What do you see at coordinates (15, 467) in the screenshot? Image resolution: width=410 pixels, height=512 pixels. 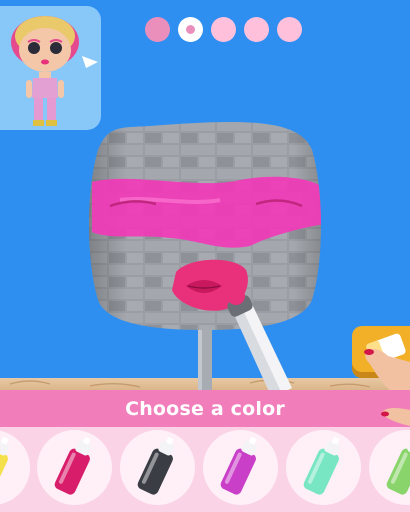 I see `swatch-yellow-spray` at bounding box center [15, 467].